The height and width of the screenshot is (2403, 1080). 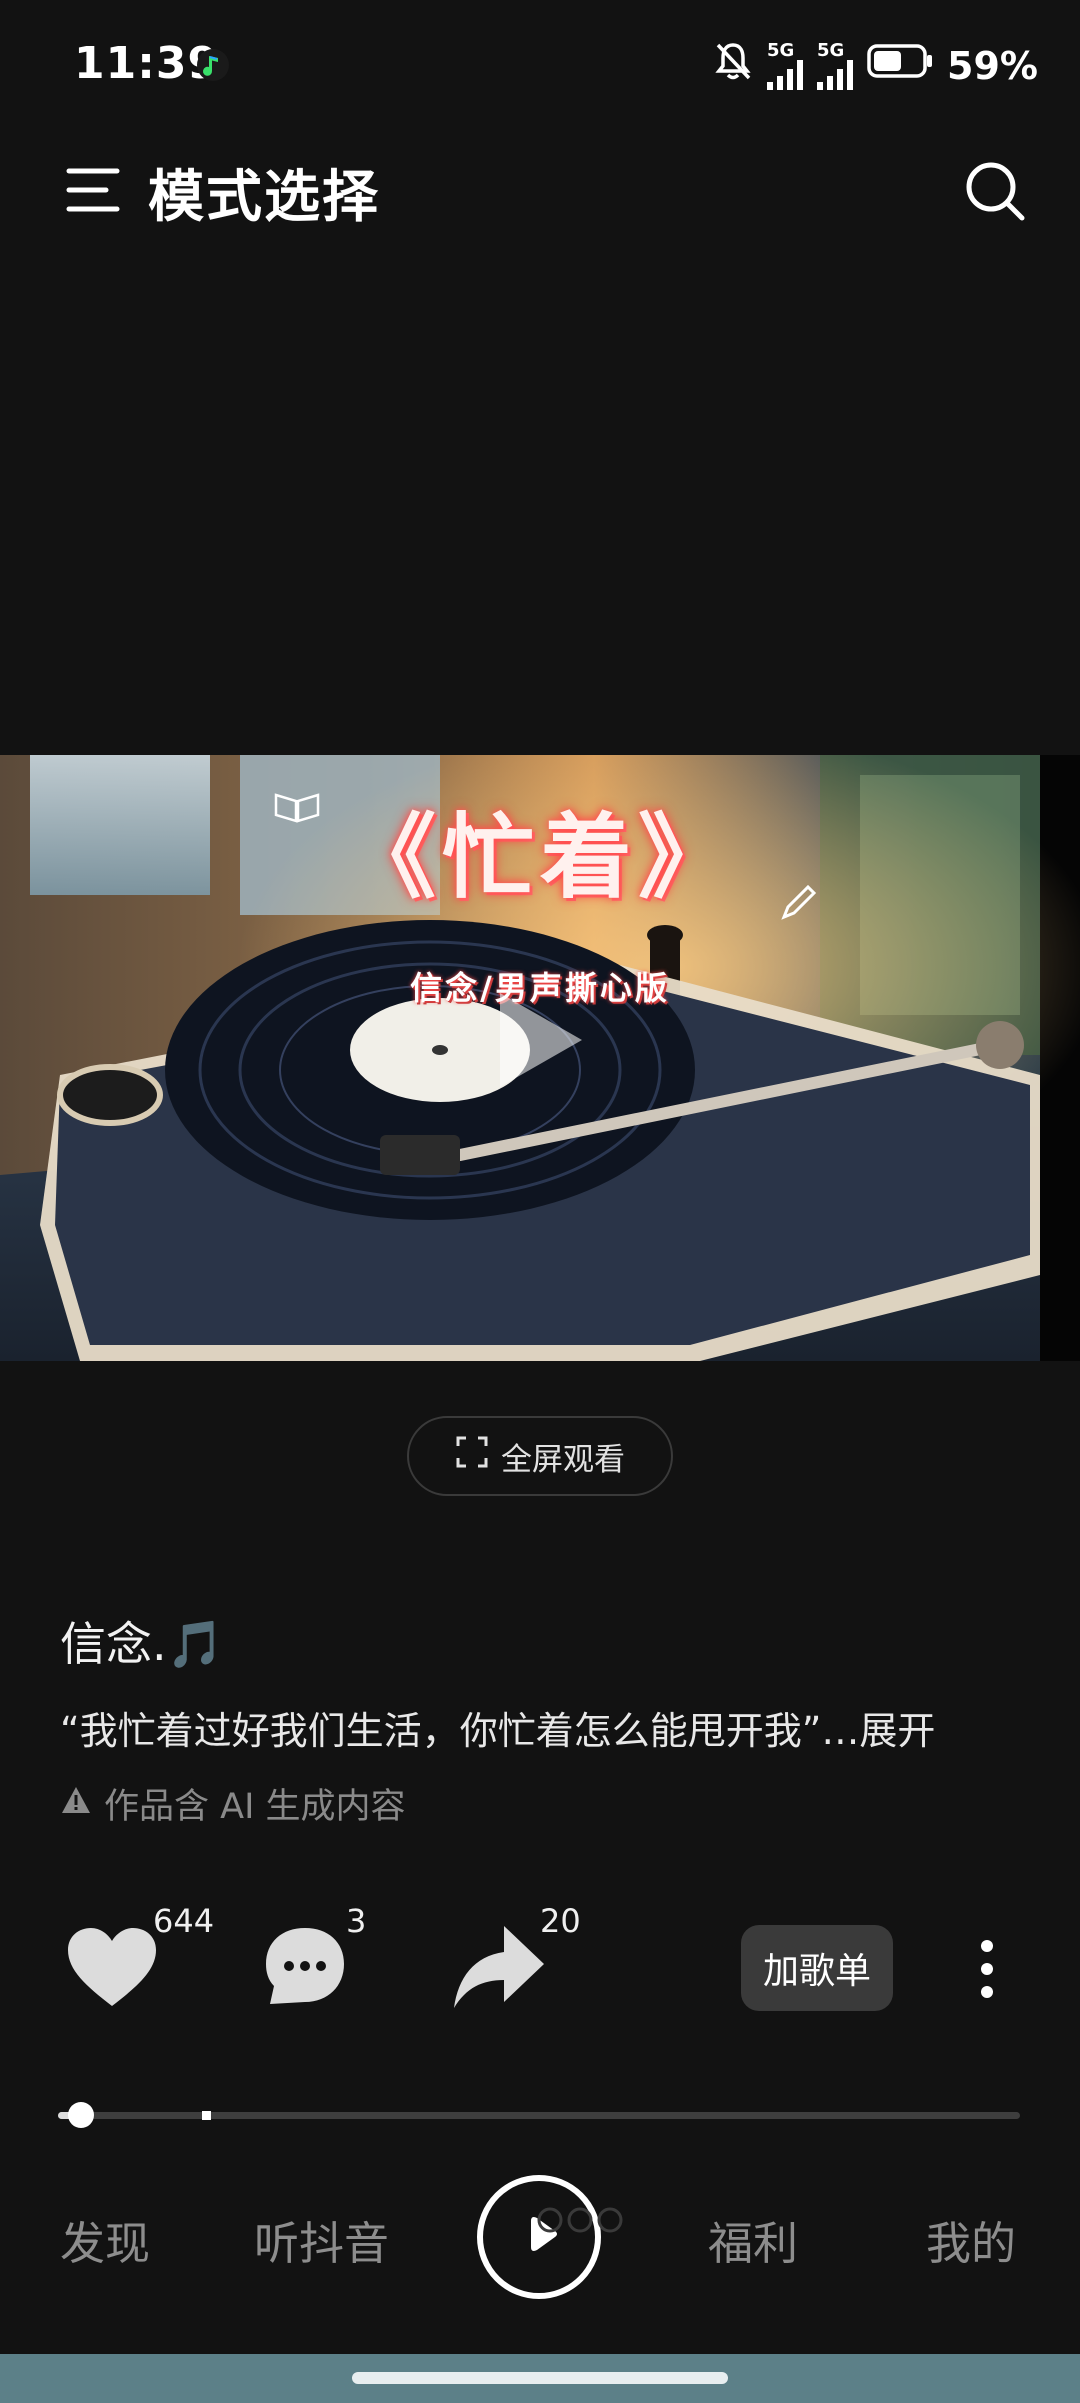 I want to click on search-icon, so click(x=995, y=191).